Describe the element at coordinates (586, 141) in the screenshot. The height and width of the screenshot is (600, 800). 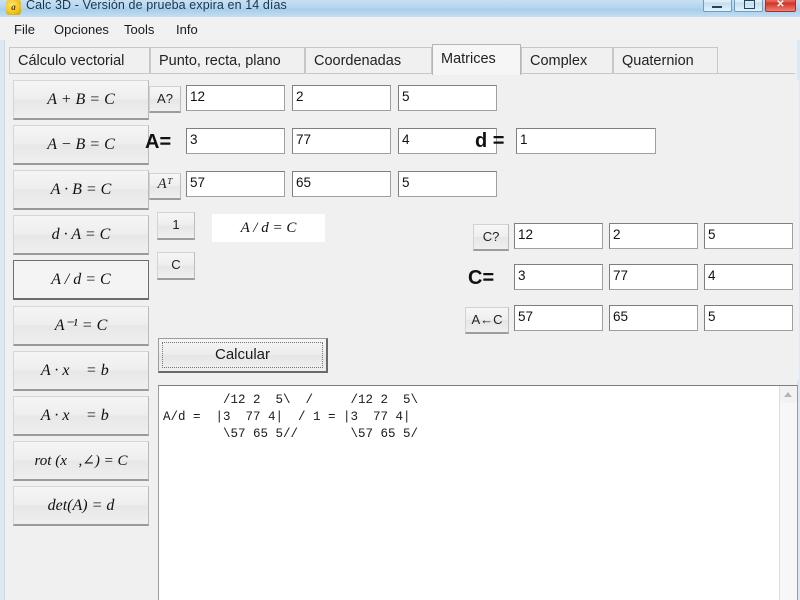
I see `scalar-d-input: 1` at that location.